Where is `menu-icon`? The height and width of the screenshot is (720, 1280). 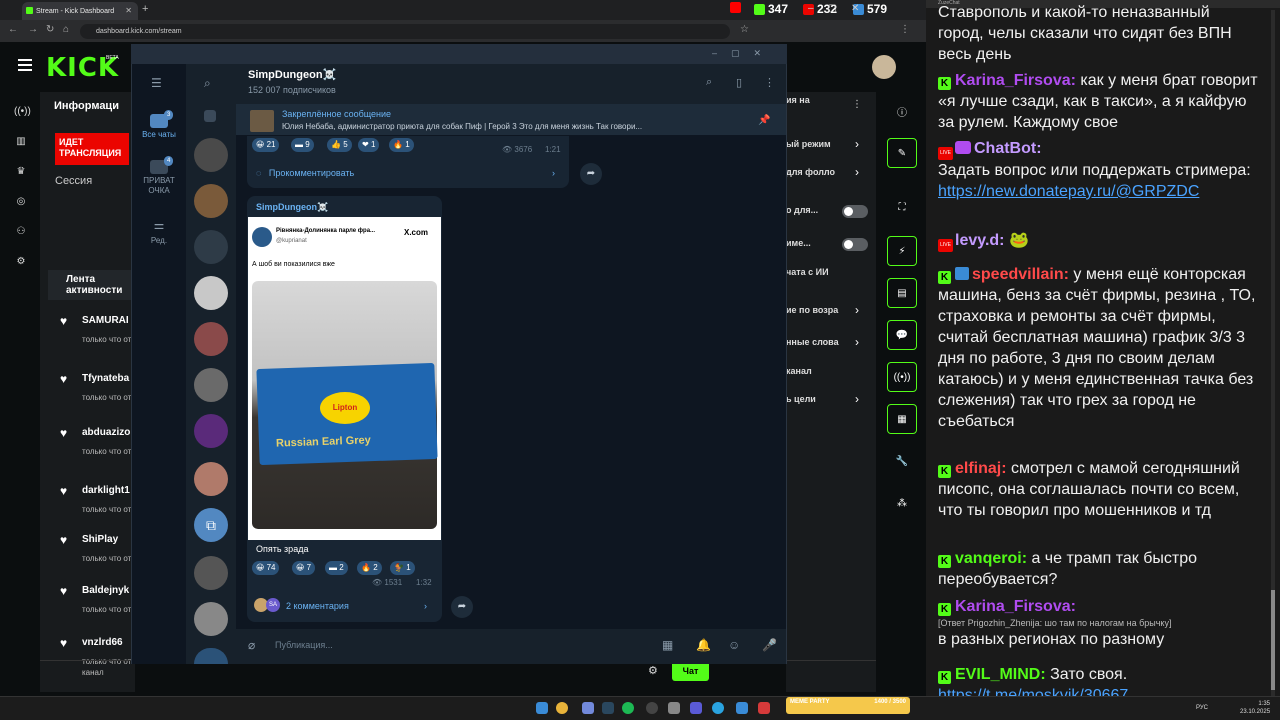 menu-icon is located at coordinates (25, 65).